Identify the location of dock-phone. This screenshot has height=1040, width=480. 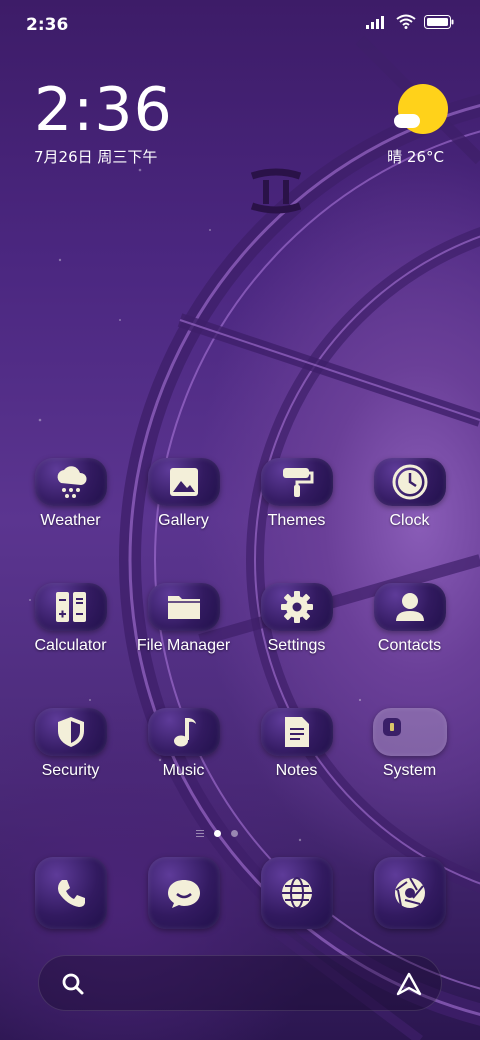
(70, 893).